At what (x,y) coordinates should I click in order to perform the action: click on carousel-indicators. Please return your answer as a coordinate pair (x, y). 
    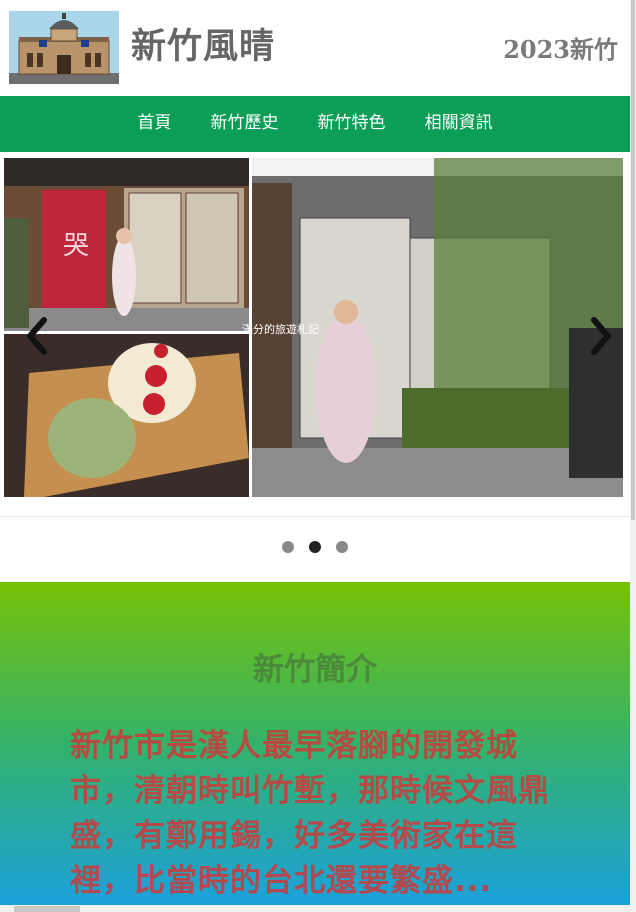
    Looking at the image, I should click on (315, 550).